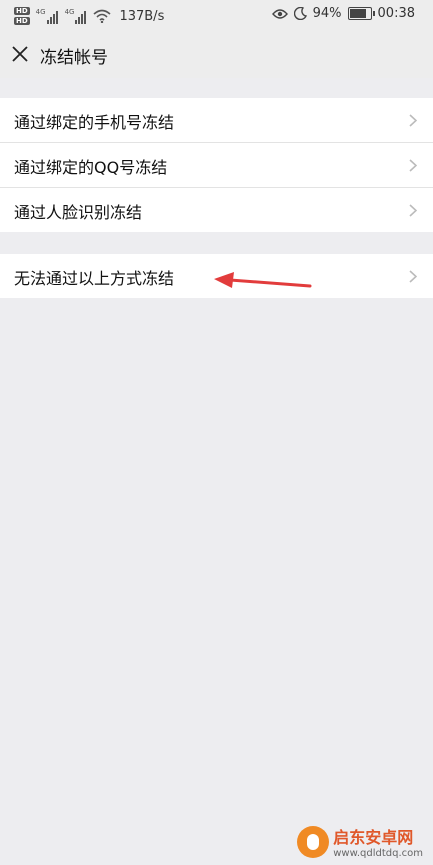 Image resolution: width=433 pixels, height=865 pixels. Describe the element at coordinates (76, 16) in the screenshot. I see `signal-icon-2: 4G` at that location.